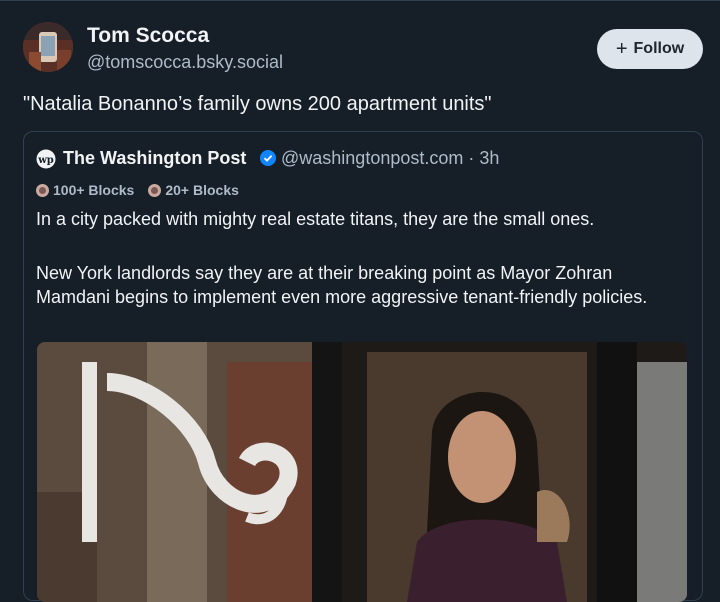  I want to click on quoted-author-name: The Washington Post, so click(154, 158).